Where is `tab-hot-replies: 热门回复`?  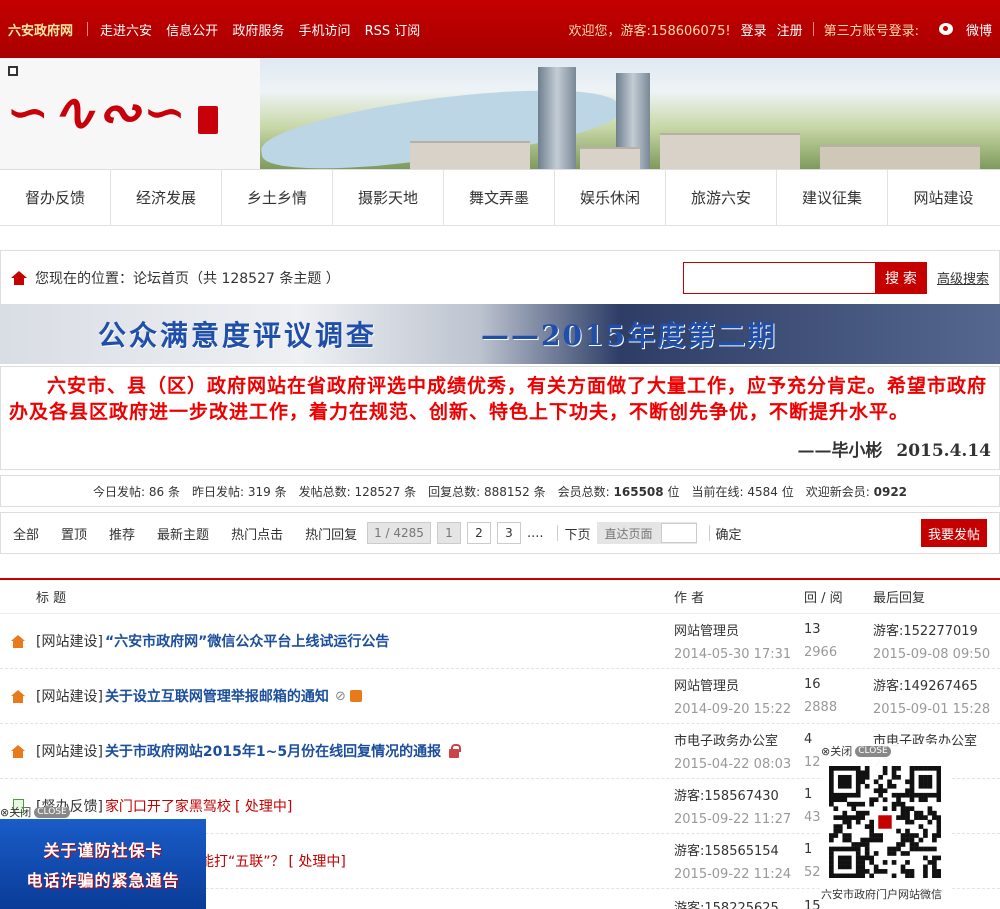
tab-hot-replies: 热门回复 is located at coordinates (331, 533).